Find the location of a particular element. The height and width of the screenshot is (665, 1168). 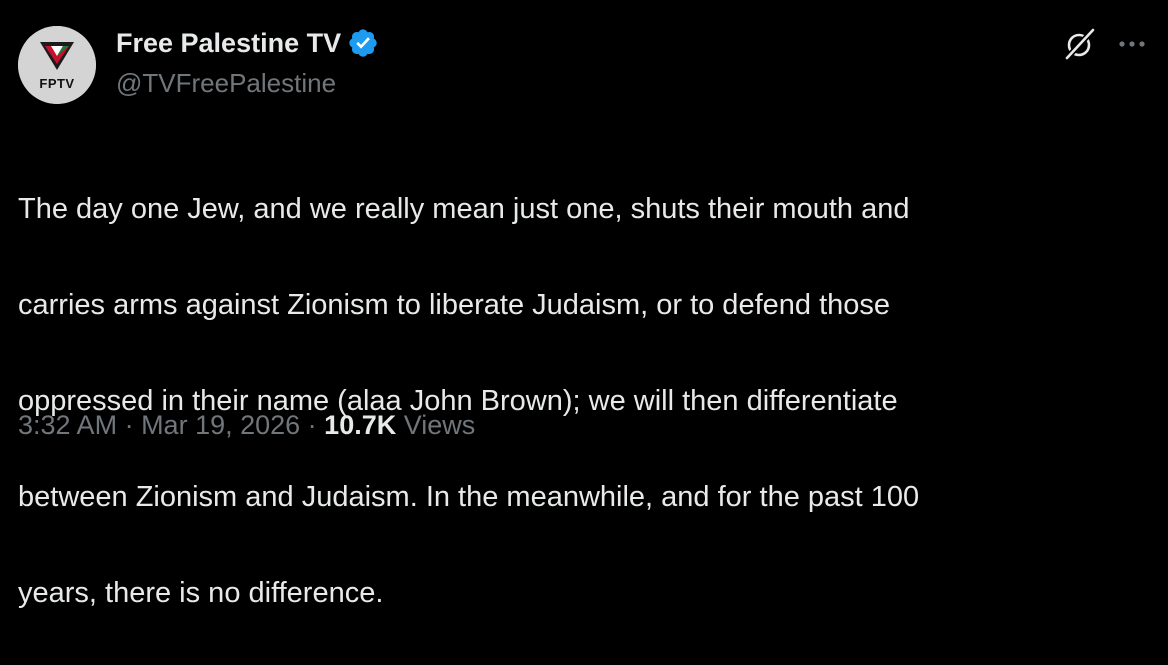

tweet-meta: 3:32 AM · Mar 19, 2026 · 10.7K Views is located at coordinates (246, 425).